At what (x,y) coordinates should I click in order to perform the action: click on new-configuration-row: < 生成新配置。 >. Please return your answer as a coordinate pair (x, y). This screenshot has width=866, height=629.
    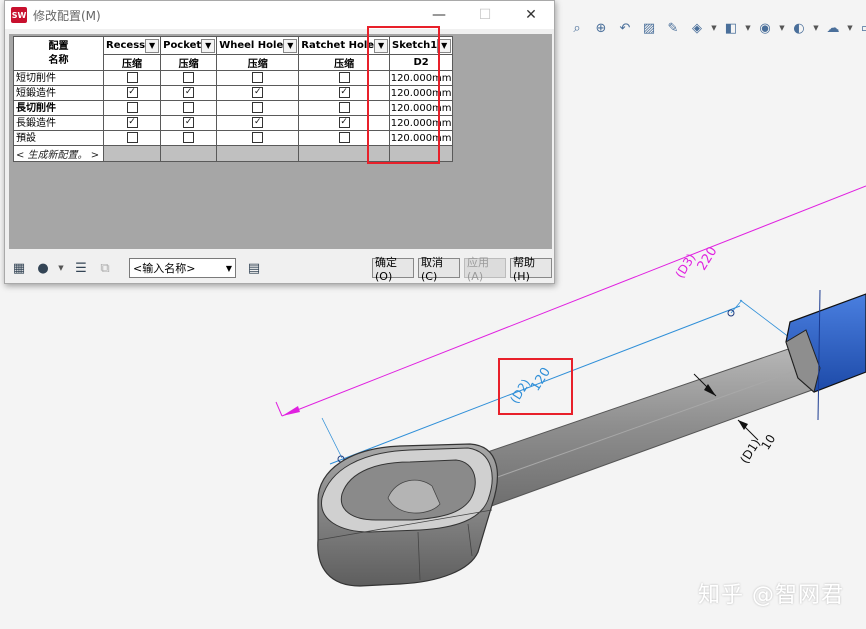
    Looking at the image, I should click on (58, 153).